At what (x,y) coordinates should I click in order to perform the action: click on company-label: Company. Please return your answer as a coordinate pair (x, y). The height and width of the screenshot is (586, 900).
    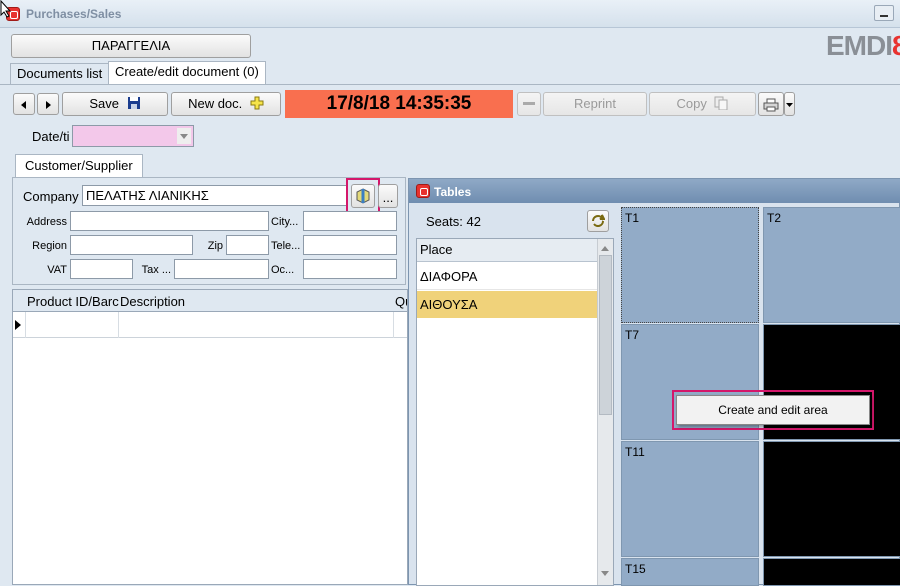
    Looking at the image, I should click on (51, 196).